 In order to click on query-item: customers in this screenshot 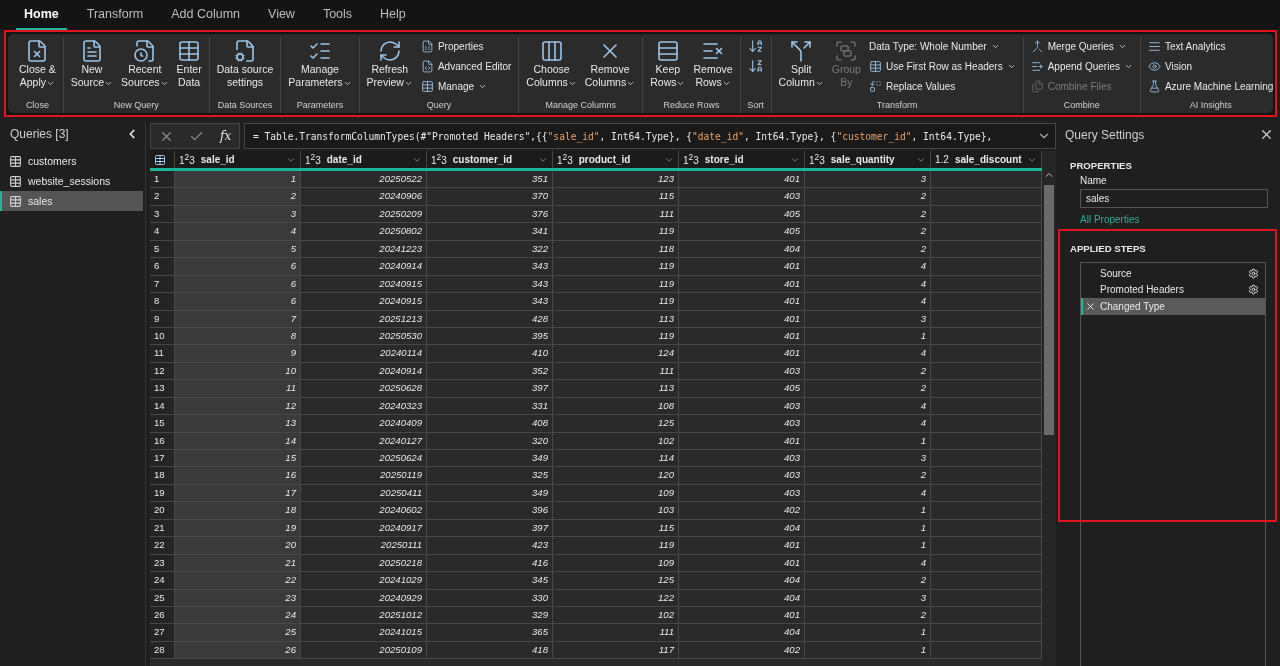, I will do `click(71, 161)`.